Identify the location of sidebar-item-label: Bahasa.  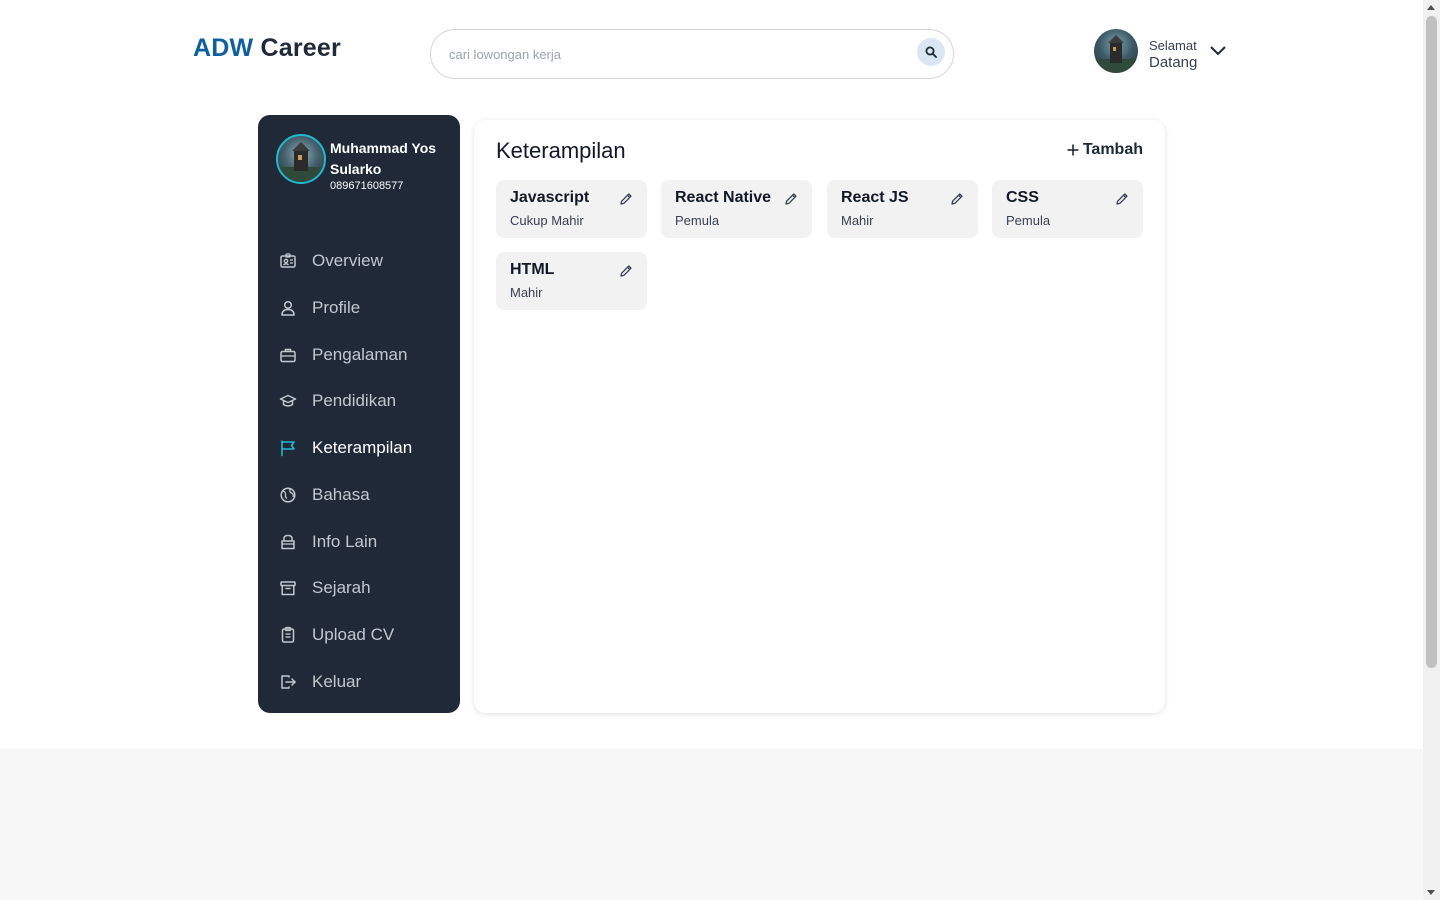
(341, 494).